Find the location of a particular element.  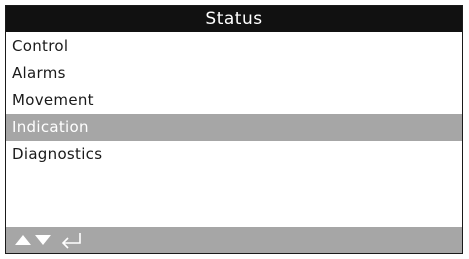

enter-icon is located at coordinates (71, 241).